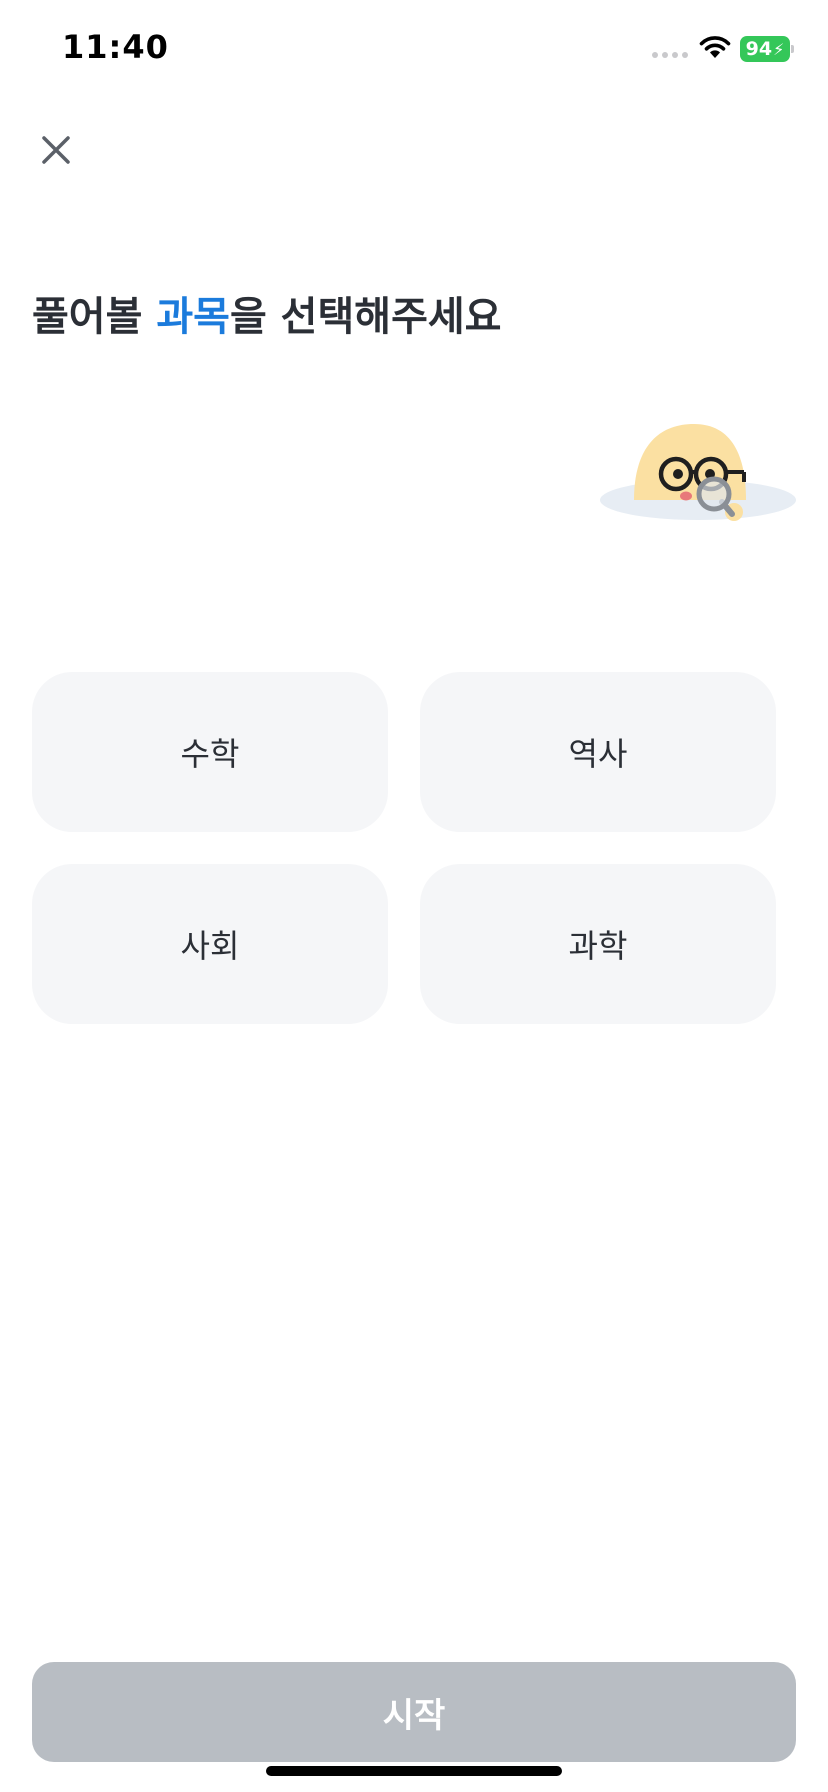  I want to click on title-highlight: 과목, so click(193, 317).